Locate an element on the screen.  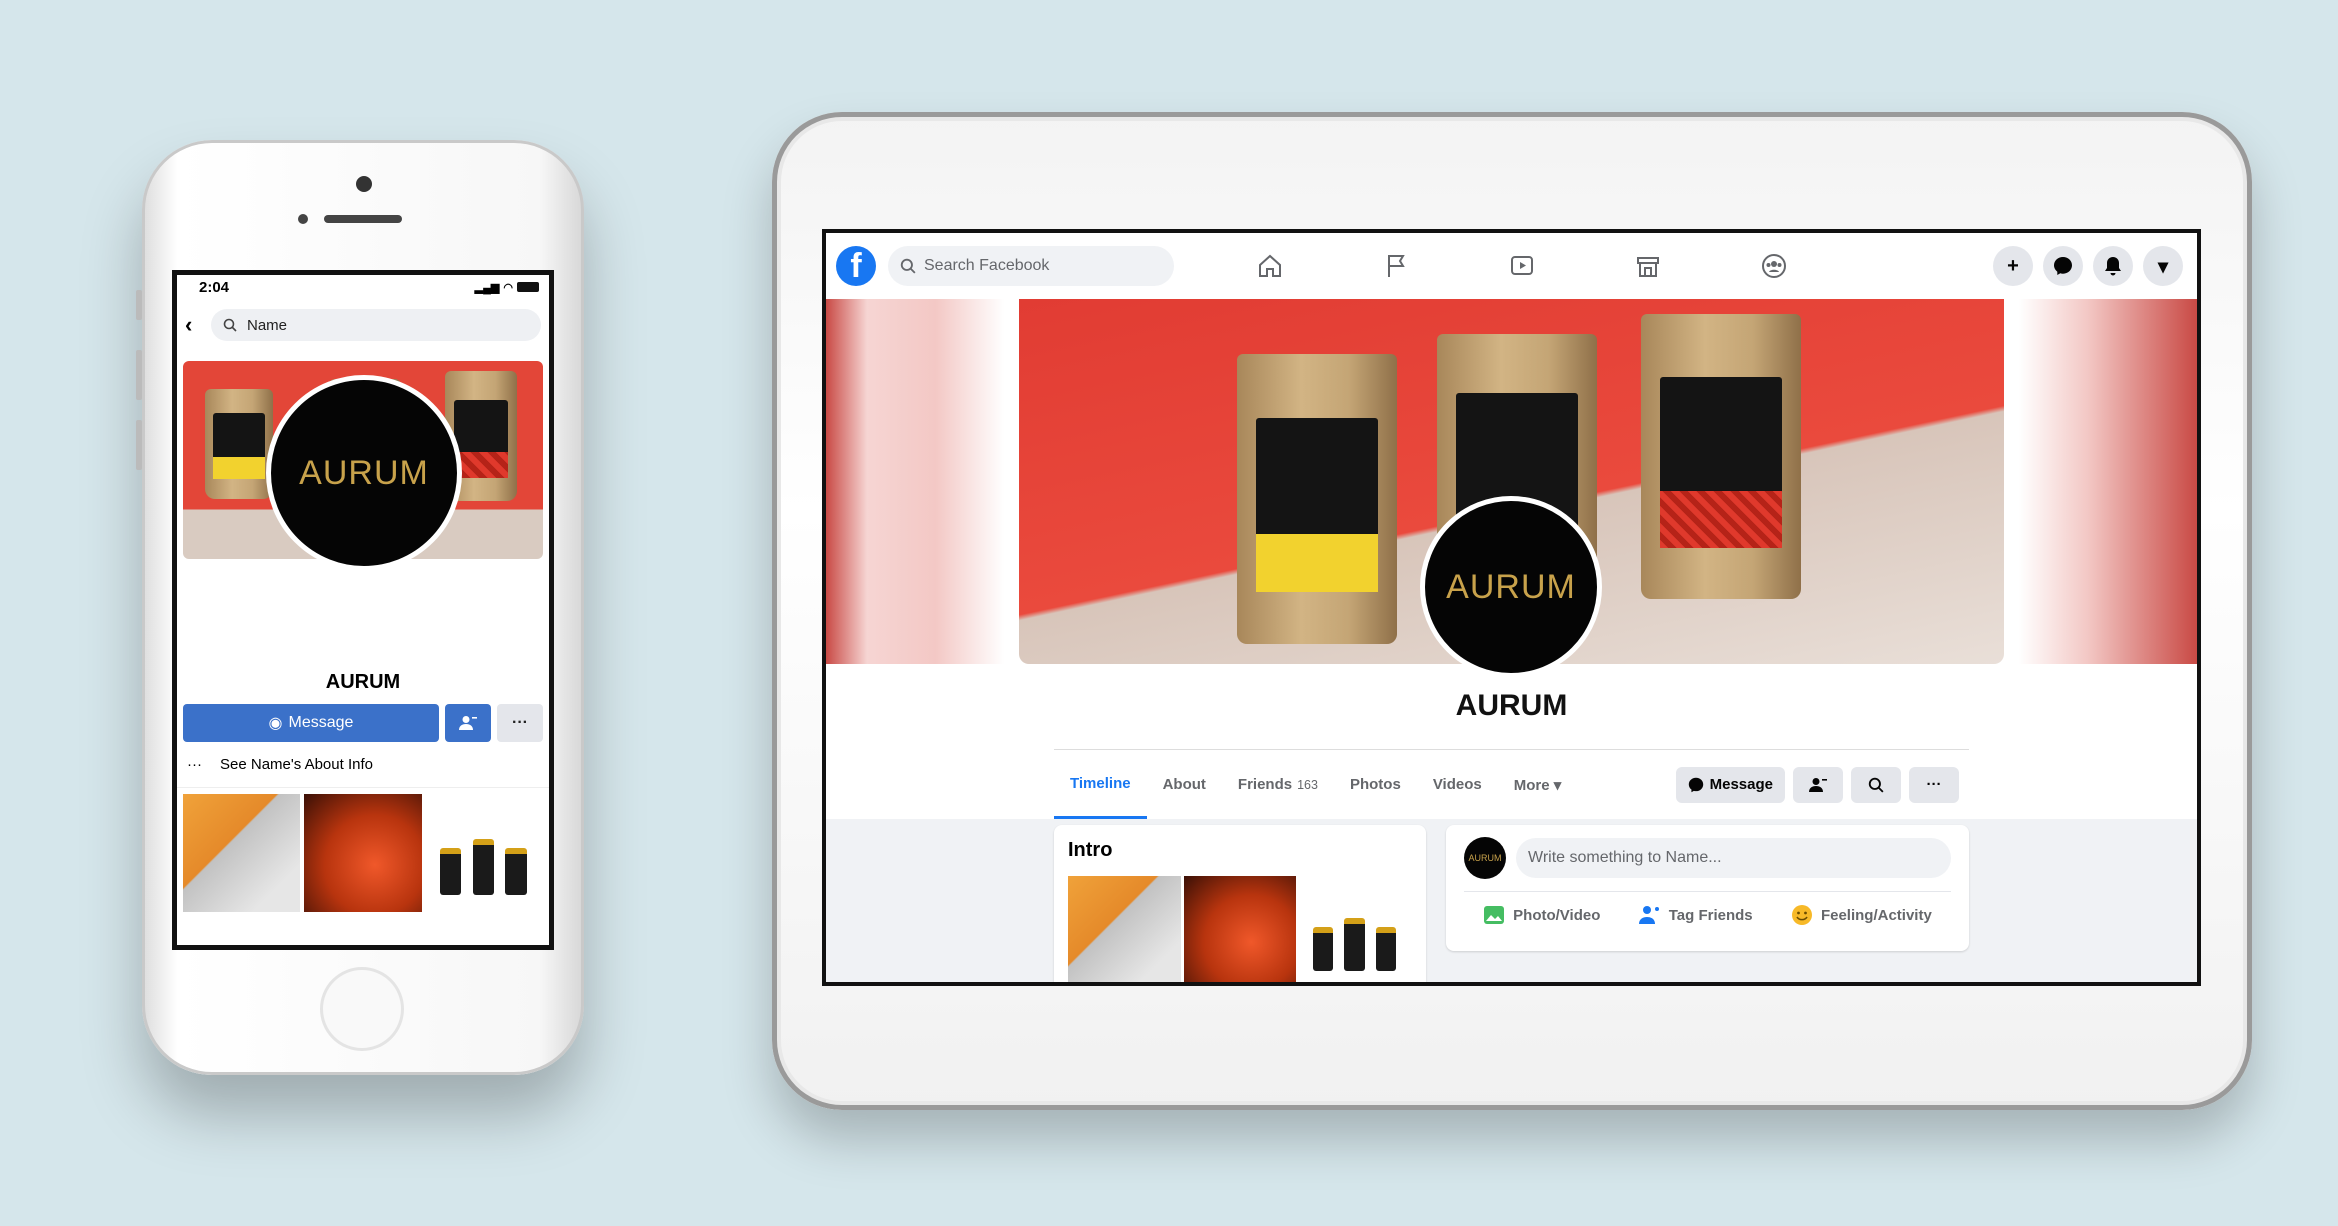
tablet-profile-picture: AURUM is located at coordinates (1511, 587).